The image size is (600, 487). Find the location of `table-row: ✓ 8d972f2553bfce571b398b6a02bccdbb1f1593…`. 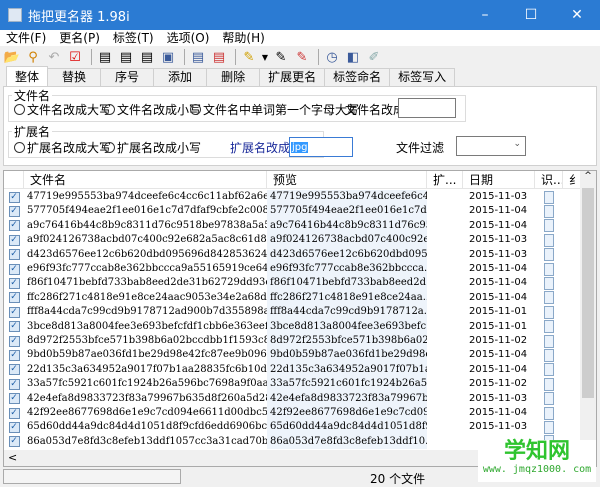

table-row: ✓ 8d972f2553bfce571b398b6a02bccdbb1f1593… is located at coordinates (294, 341).